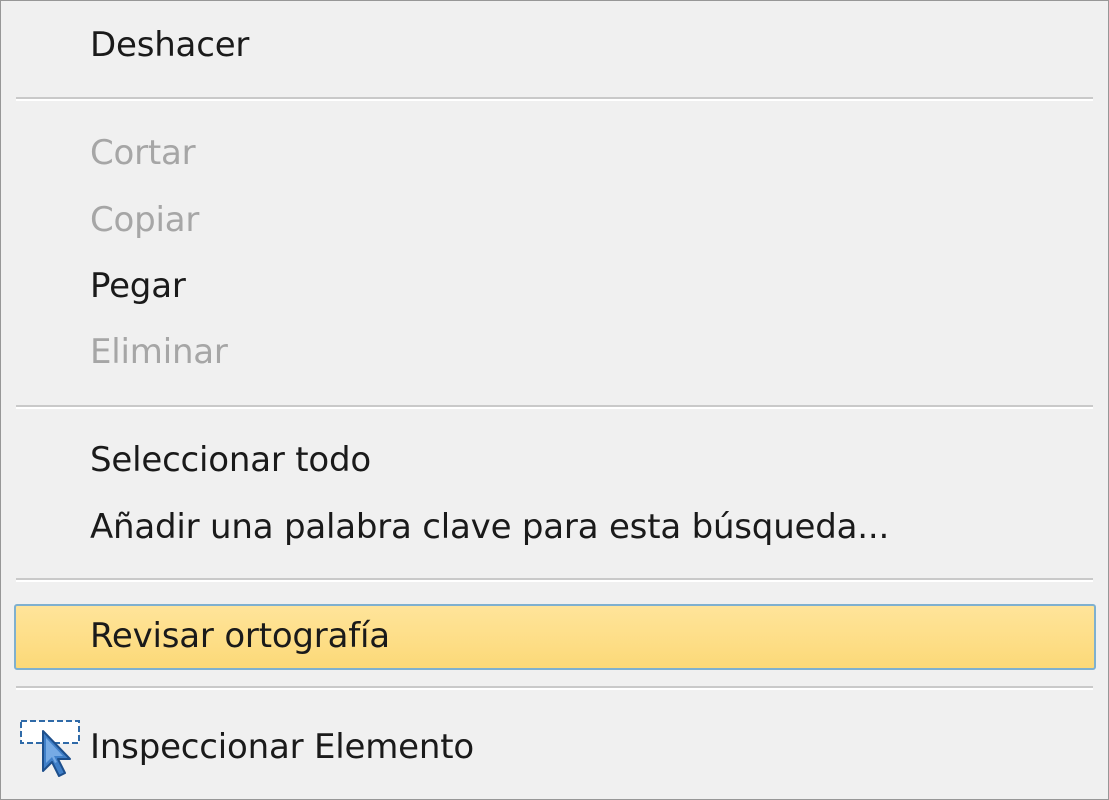  Describe the element at coordinates (554, 221) in the screenshot. I see `menu-item-copiar: Copiar` at that location.